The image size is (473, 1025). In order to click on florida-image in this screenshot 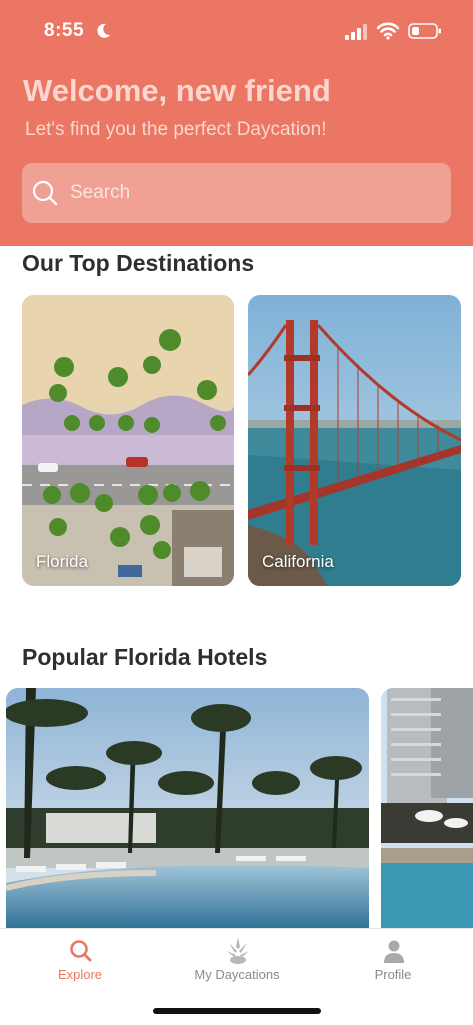, I will do `click(128, 440)`.